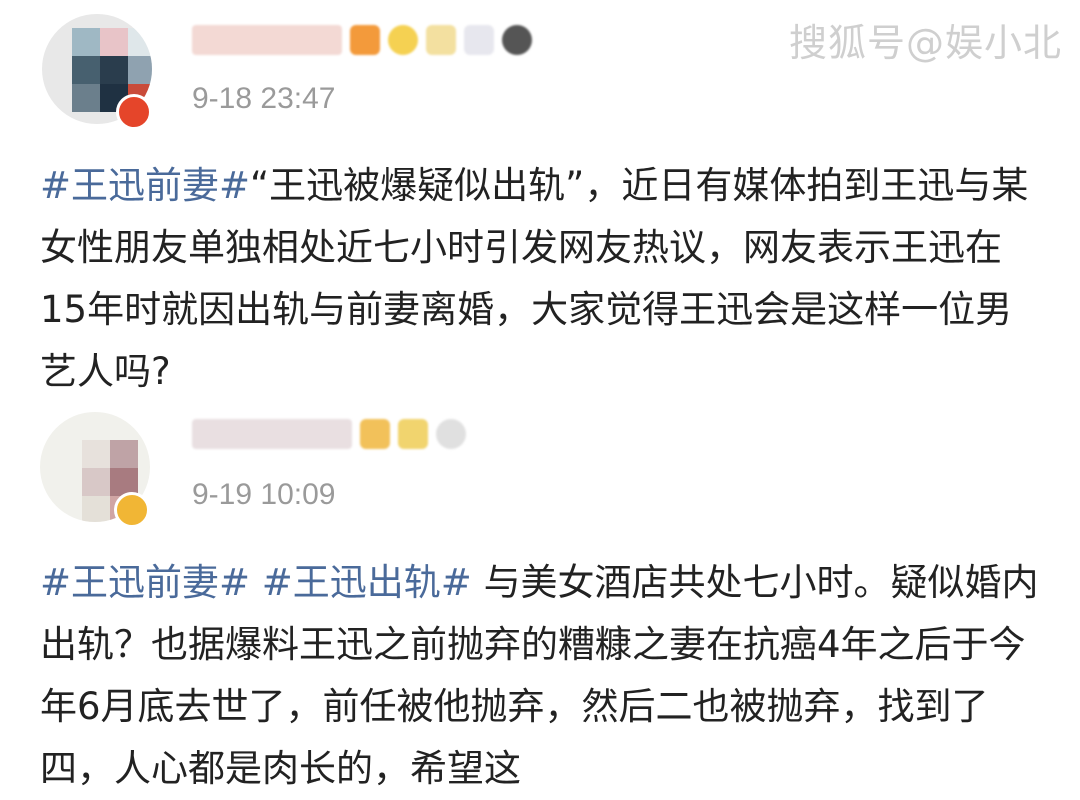 This screenshot has height=800, width=1080. What do you see at coordinates (264, 98) in the screenshot?
I see `post-timestamp: 9-18 23:47` at bounding box center [264, 98].